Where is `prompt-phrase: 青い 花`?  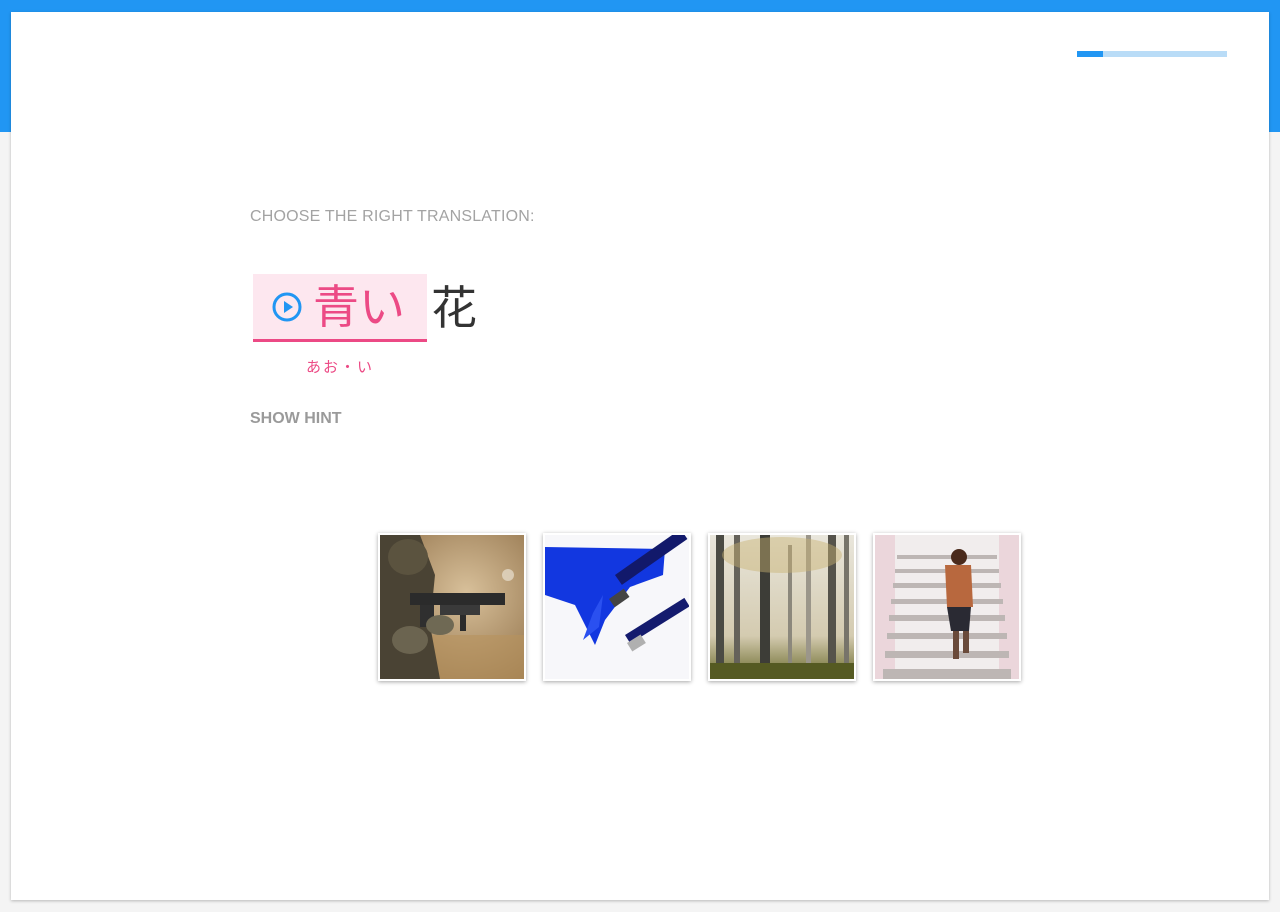 prompt-phrase: 青い 花 is located at coordinates (365, 310).